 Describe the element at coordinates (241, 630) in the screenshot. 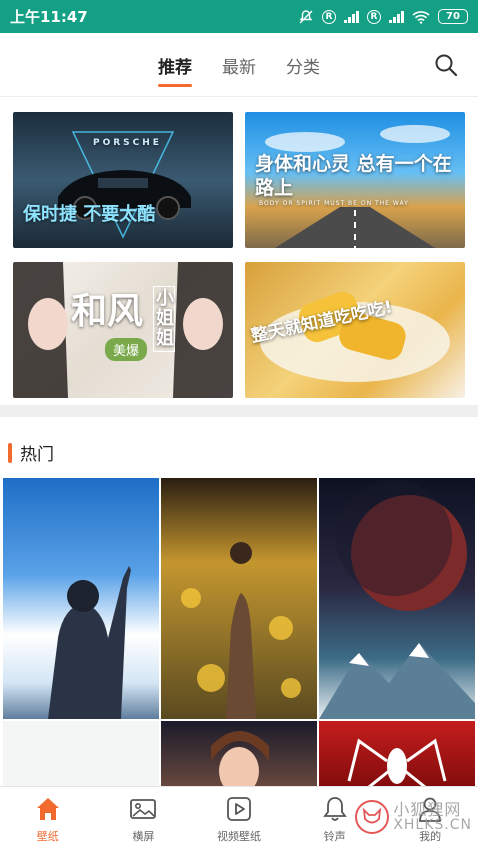

I see `flower-field-illustration` at that location.